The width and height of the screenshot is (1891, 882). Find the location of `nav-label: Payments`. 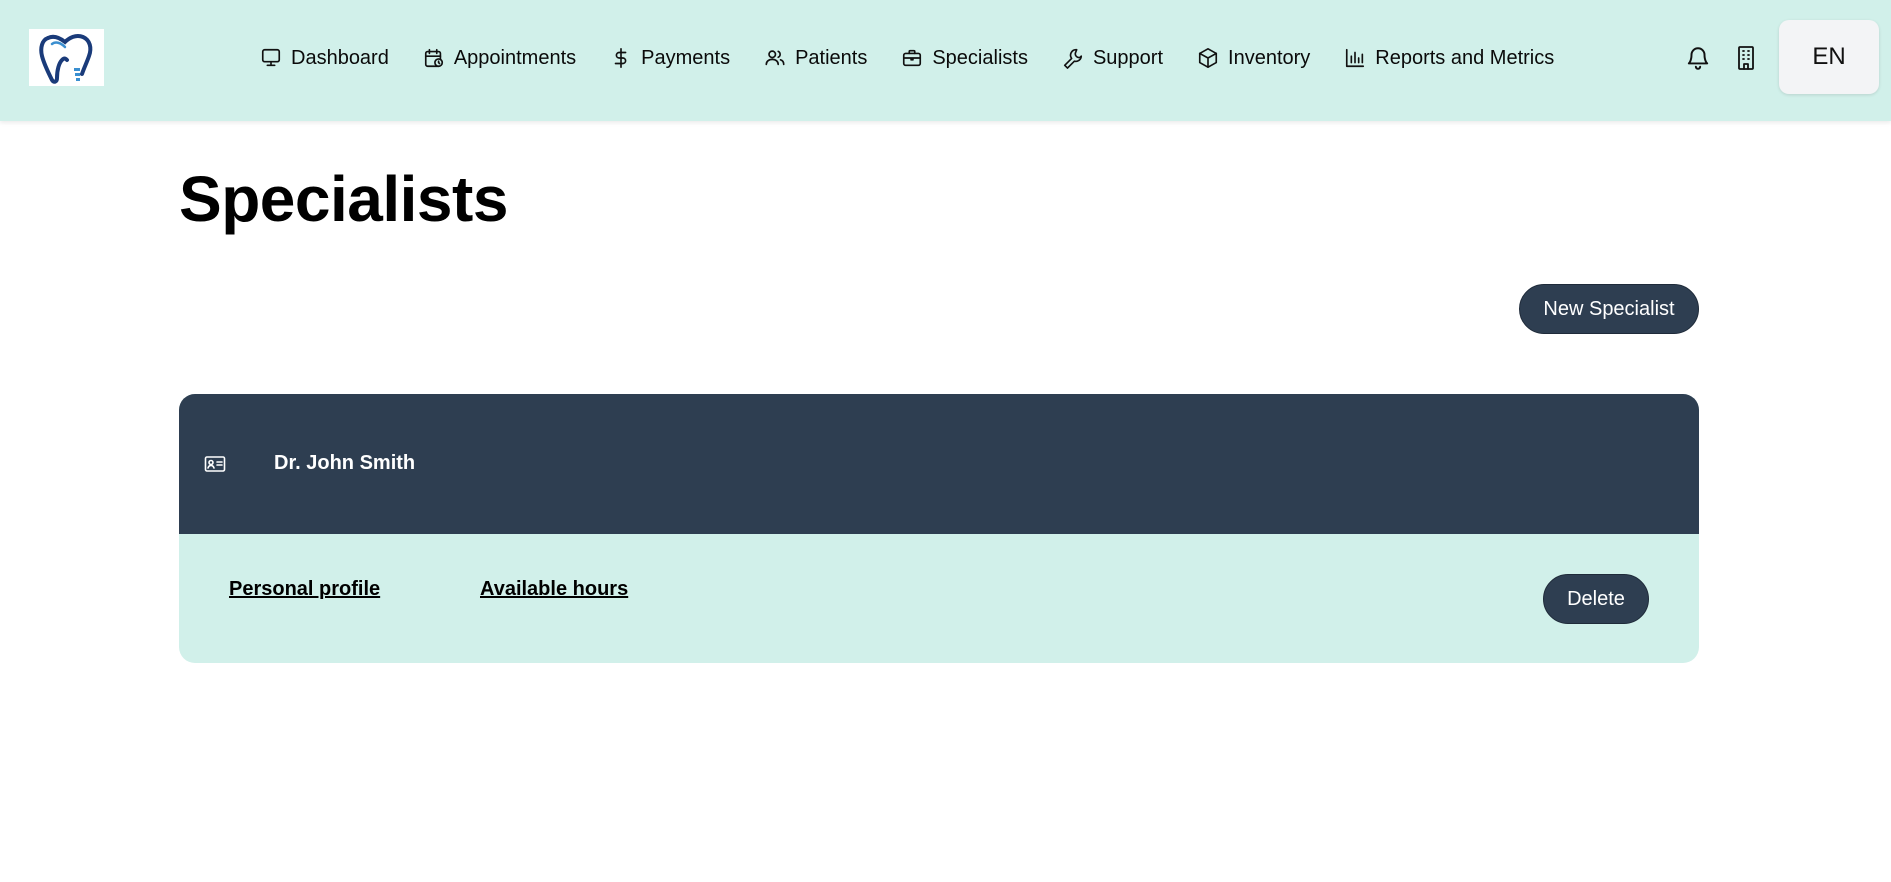

nav-label: Payments is located at coordinates (686, 57).